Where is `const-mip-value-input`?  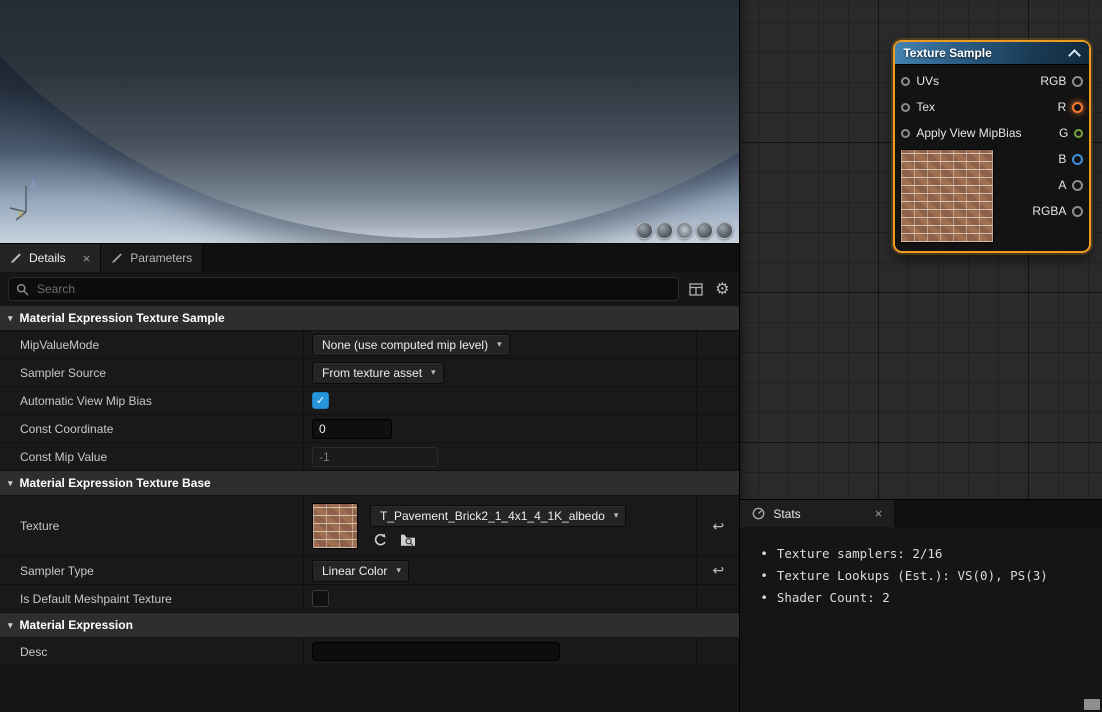
const-mip-value-input is located at coordinates (375, 456).